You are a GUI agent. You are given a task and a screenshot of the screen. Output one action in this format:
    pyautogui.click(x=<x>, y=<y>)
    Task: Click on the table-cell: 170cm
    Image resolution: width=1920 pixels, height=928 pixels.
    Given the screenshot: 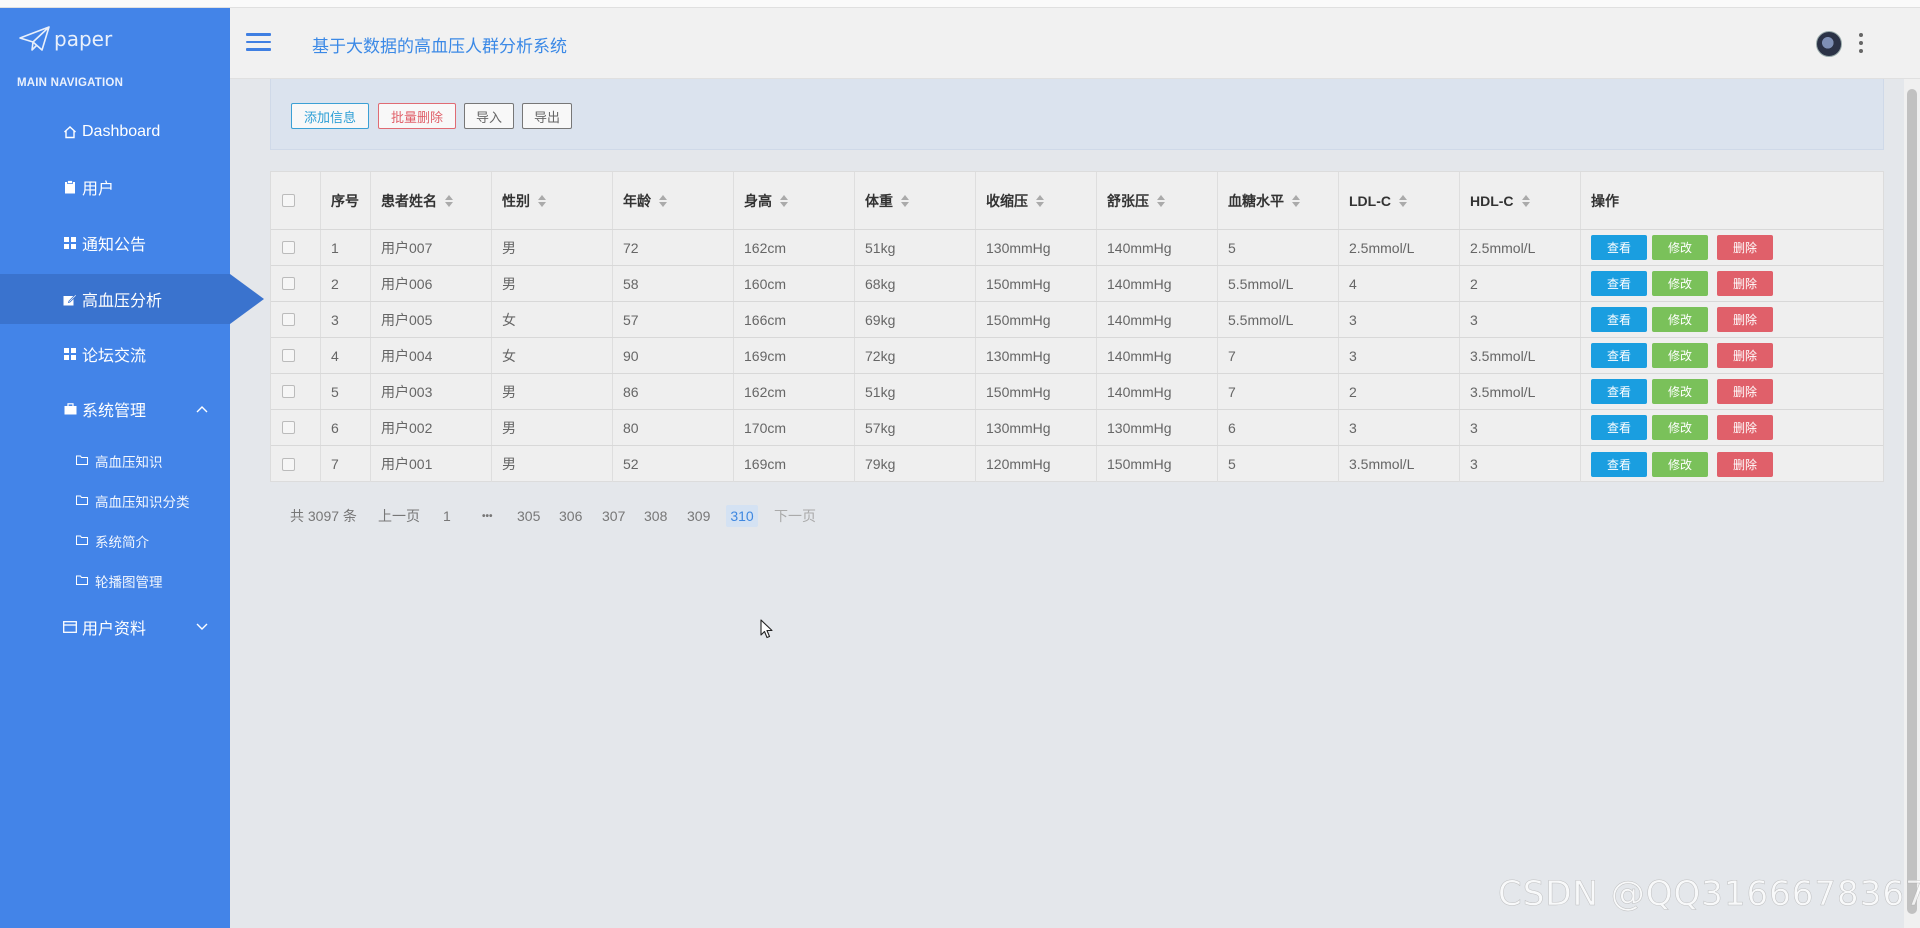 What is the action you would take?
    pyautogui.click(x=794, y=427)
    